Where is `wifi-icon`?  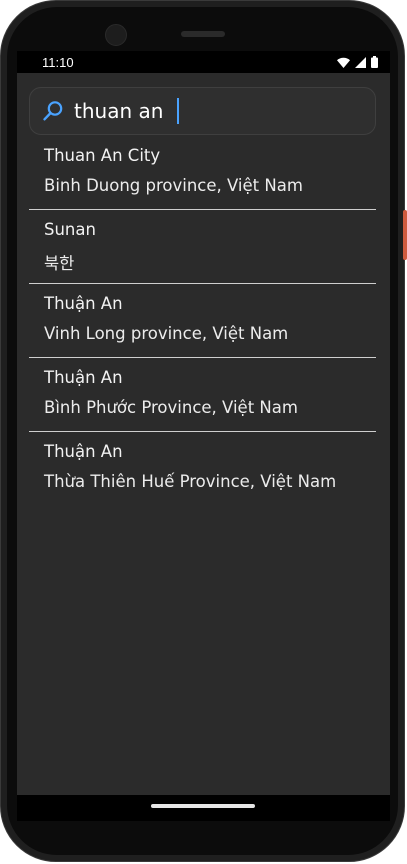
wifi-icon is located at coordinates (343, 62).